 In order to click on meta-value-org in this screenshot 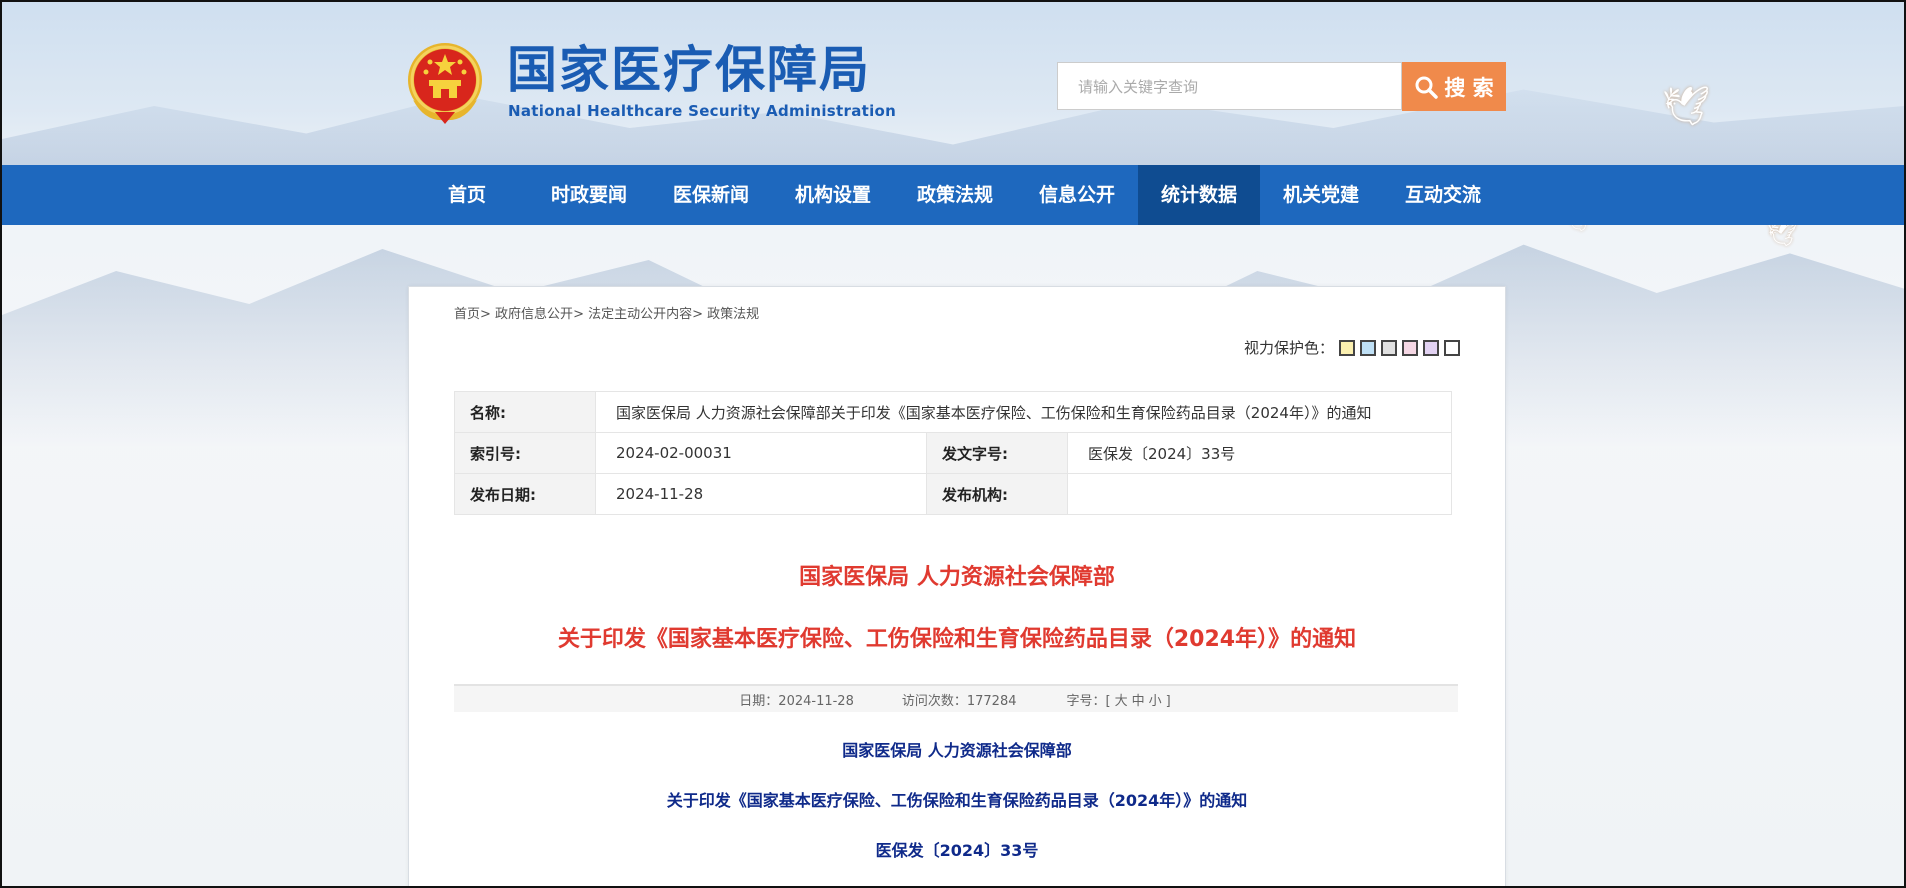, I will do `click(1259, 494)`.